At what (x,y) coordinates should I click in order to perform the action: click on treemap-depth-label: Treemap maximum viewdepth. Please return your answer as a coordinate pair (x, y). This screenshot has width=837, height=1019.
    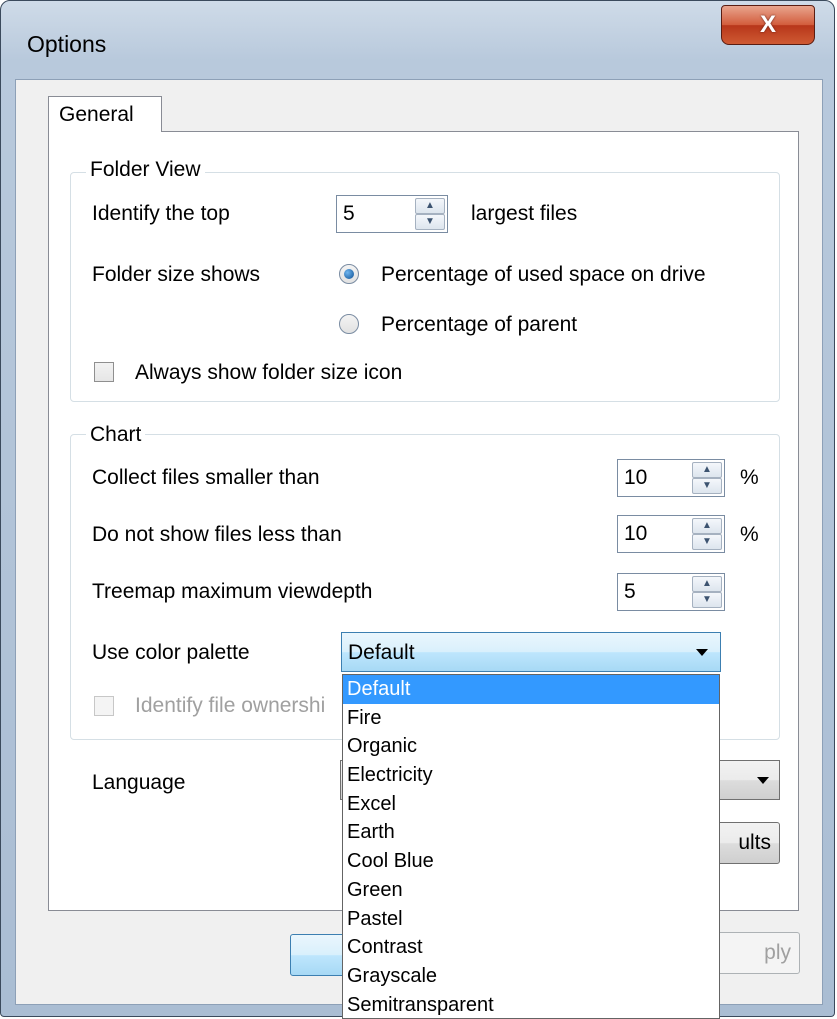
    Looking at the image, I should click on (232, 591).